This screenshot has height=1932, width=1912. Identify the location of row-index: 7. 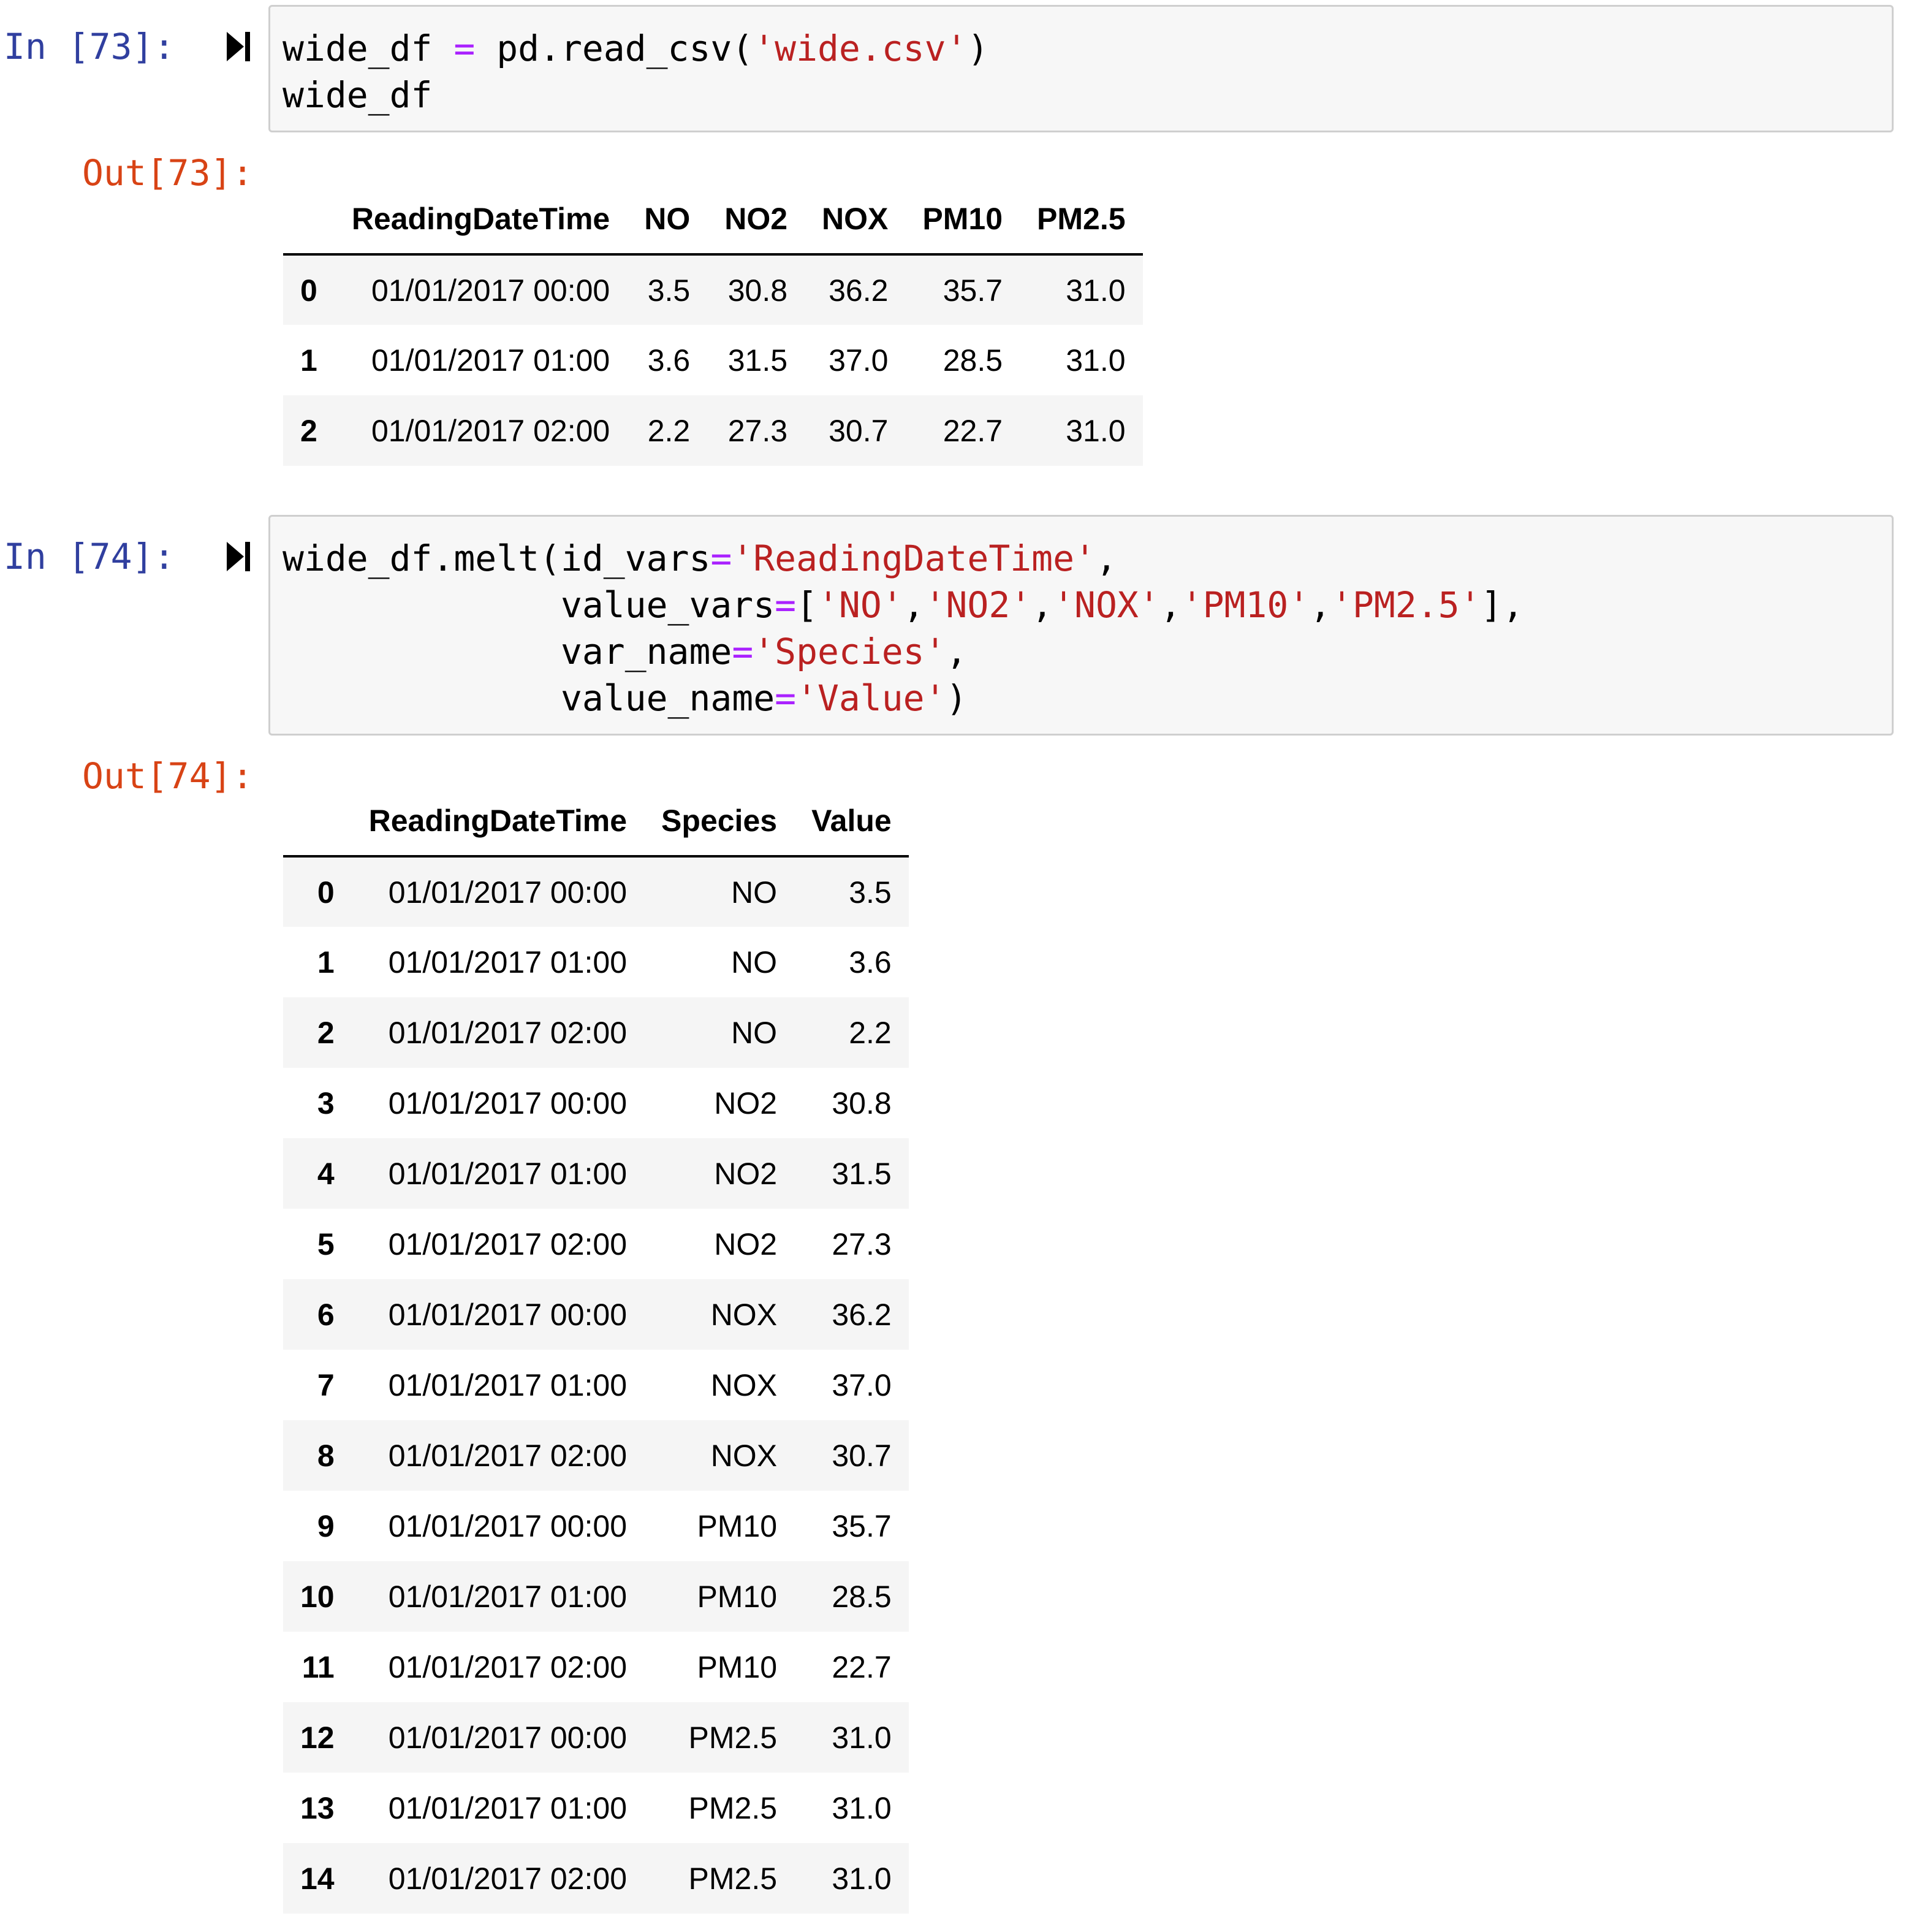
(326, 1384).